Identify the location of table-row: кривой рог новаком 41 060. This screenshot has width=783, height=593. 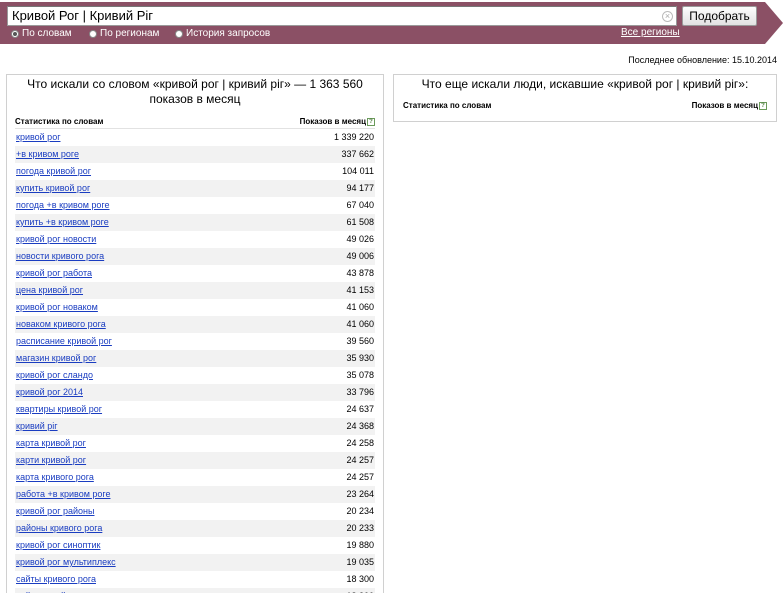
(195, 307).